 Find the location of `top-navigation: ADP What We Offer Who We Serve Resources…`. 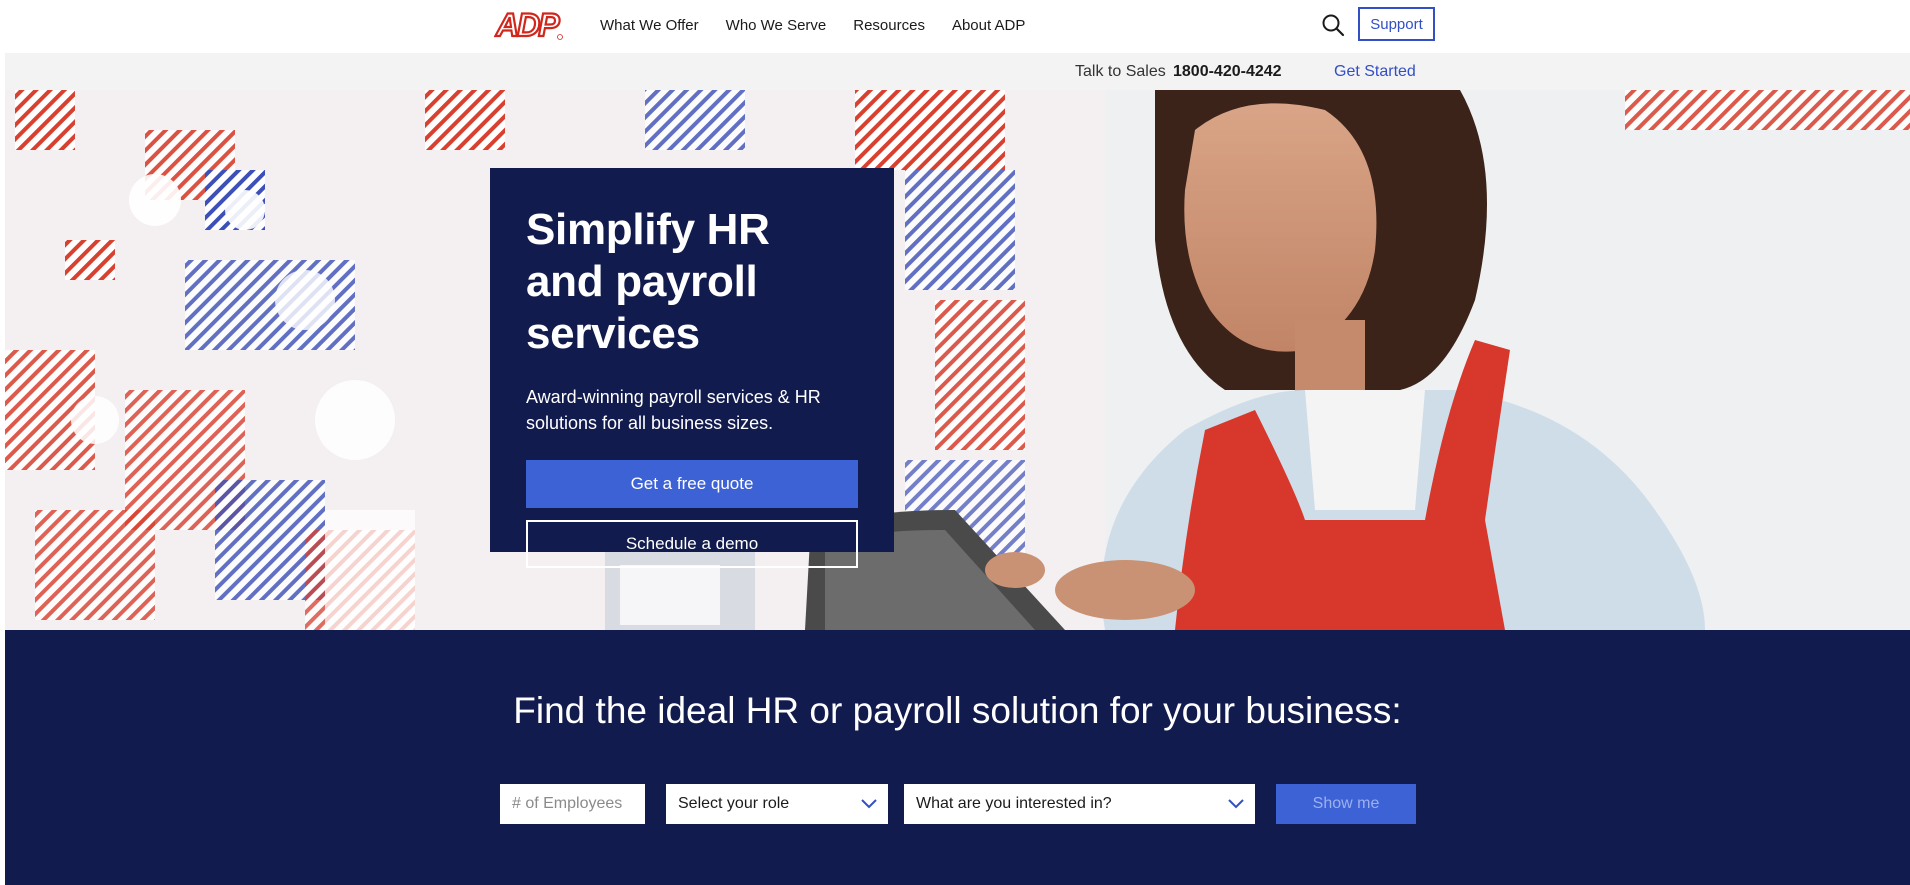

top-navigation: ADP What We Offer Who We Serve Resources… is located at coordinates (955, 26).